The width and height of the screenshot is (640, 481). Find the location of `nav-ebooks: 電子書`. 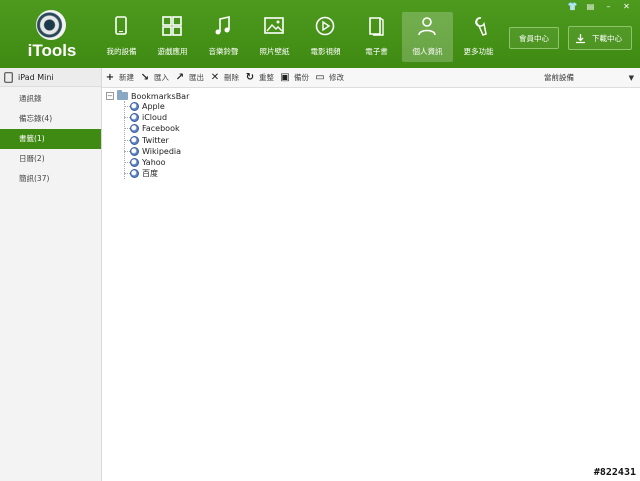

nav-ebooks: 電子書 is located at coordinates (376, 37).